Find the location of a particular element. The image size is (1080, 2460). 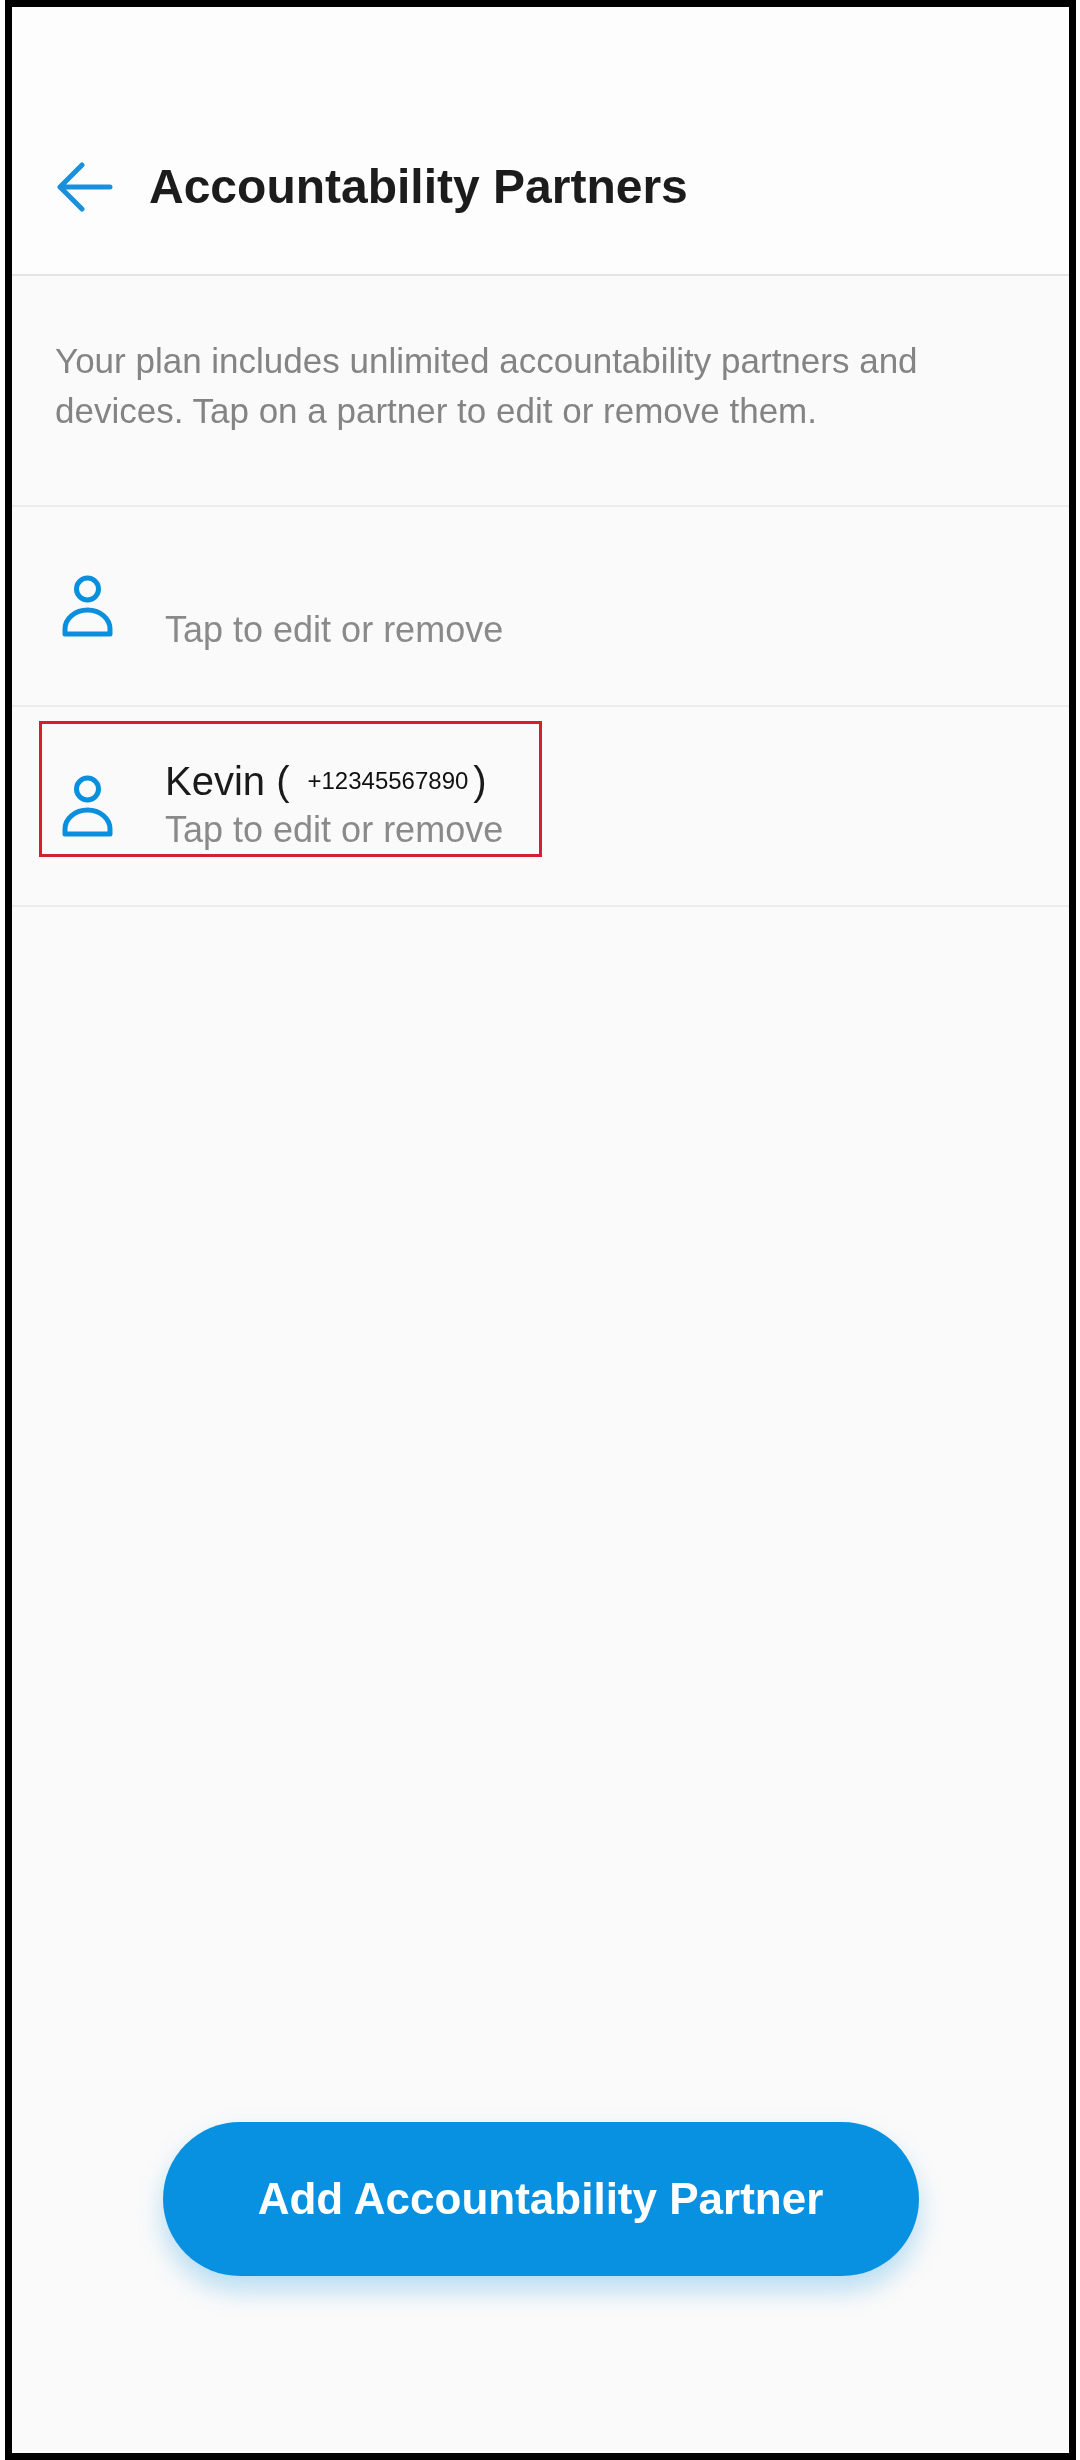

back-button is located at coordinates (84, 186).